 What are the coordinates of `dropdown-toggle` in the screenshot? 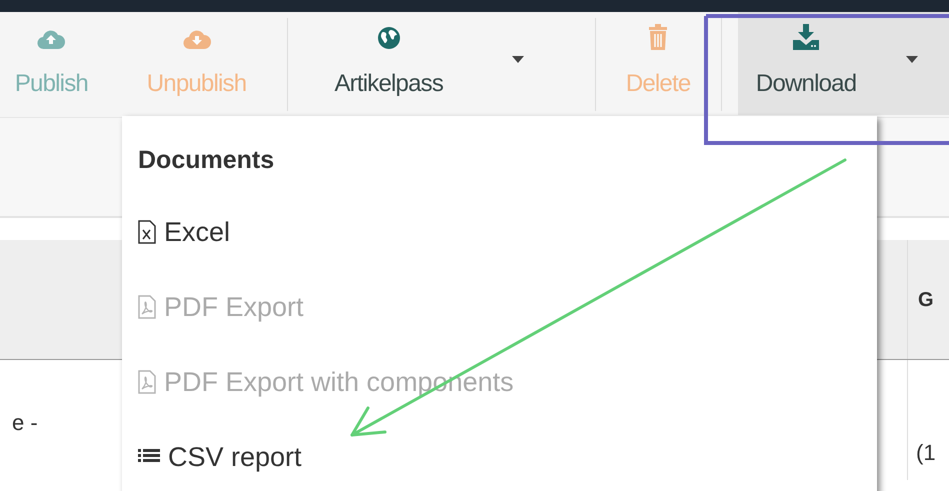 It's located at (911, 63).